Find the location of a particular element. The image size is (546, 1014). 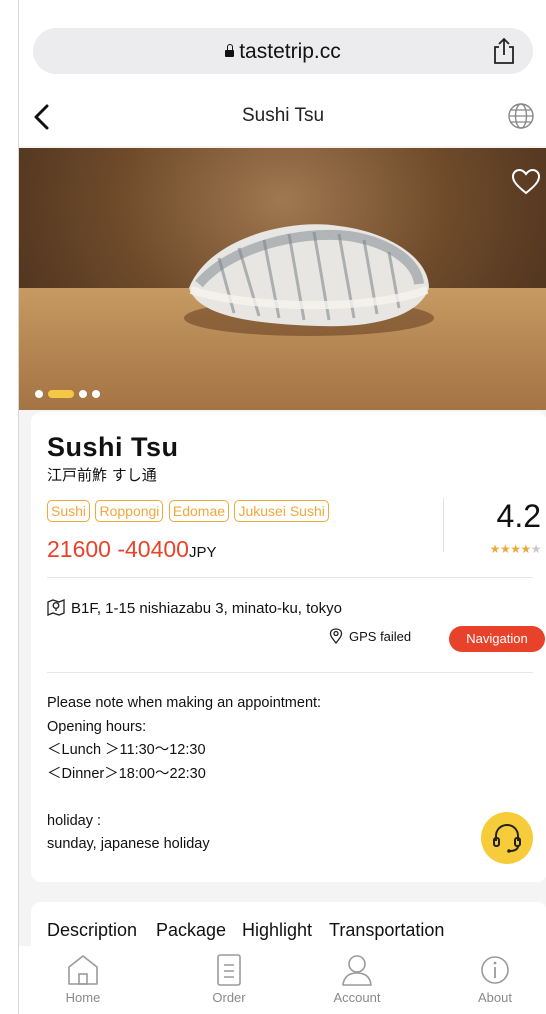

nav-account-label: Account is located at coordinates (357, 997).